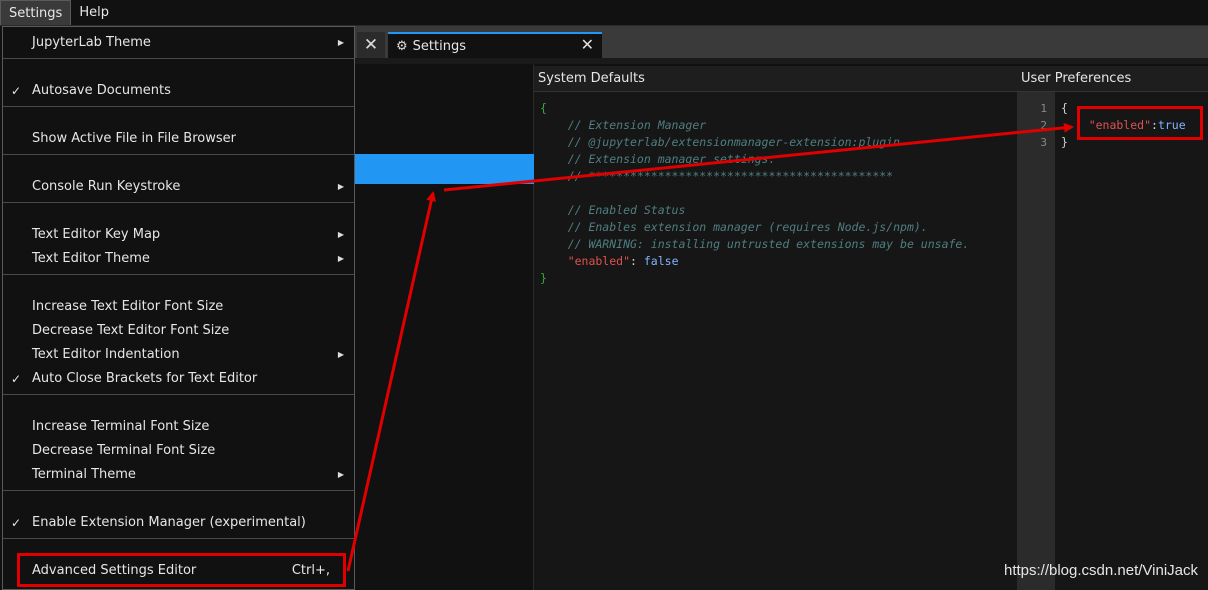 Image resolution: width=1208 pixels, height=590 pixels. What do you see at coordinates (758, 157) in the screenshot?
I see `arrow-plugin-to-user-pref` at bounding box center [758, 157].